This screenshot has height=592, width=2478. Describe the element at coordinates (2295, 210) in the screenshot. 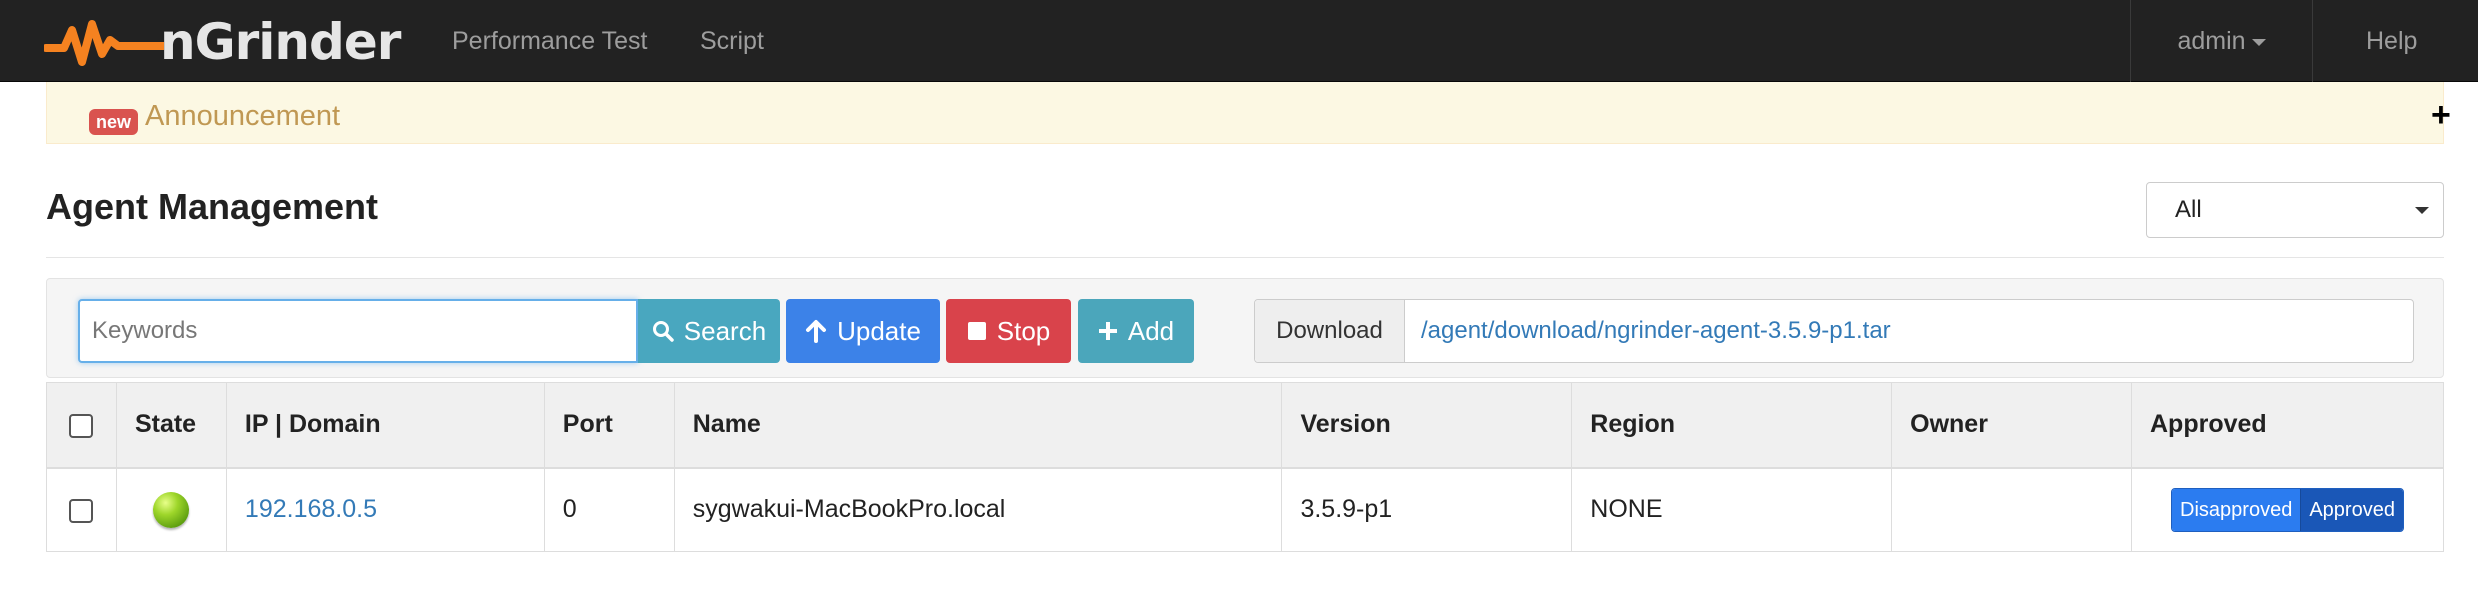

I see `region-select: All` at that location.